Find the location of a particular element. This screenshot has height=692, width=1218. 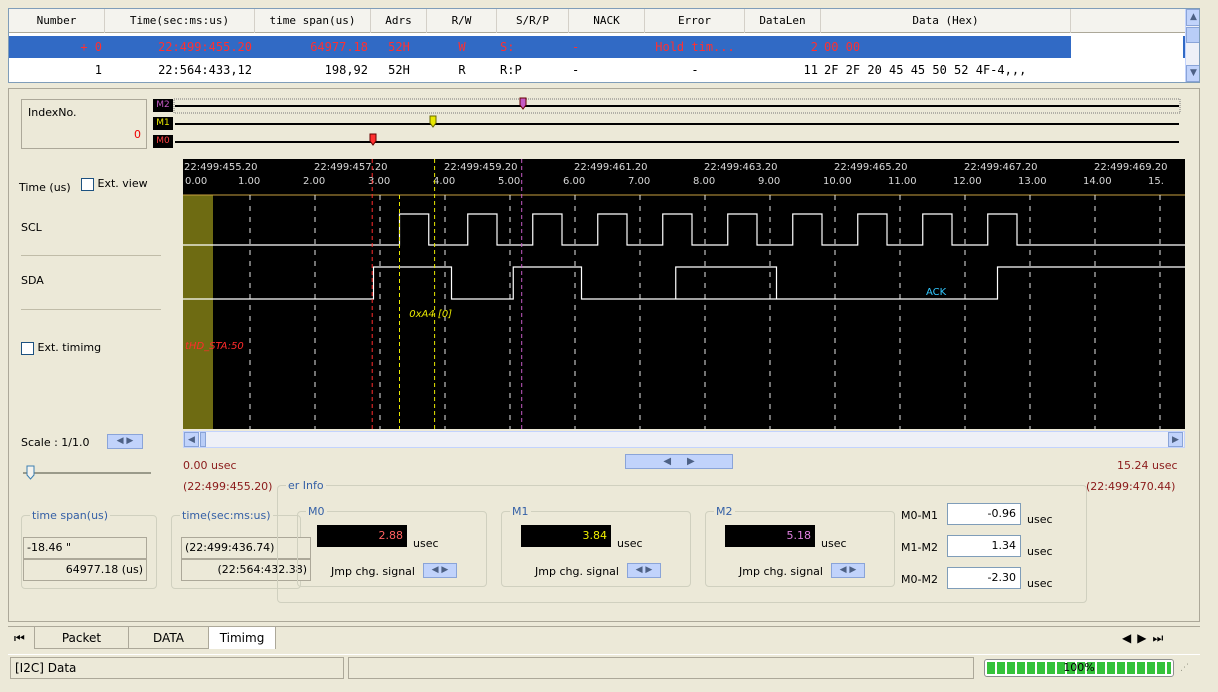

top-time-label: 22:499:457.20 is located at coordinates (351, 167).